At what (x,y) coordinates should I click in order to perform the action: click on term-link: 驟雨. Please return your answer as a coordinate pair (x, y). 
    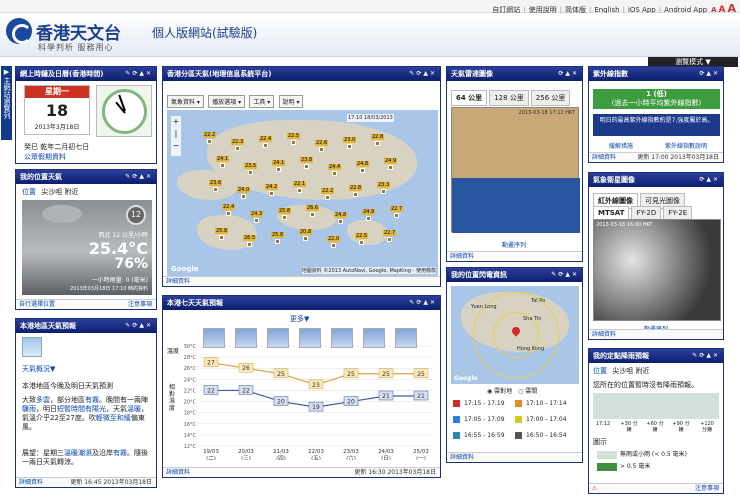
    Looking at the image, I should click on (29, 409).